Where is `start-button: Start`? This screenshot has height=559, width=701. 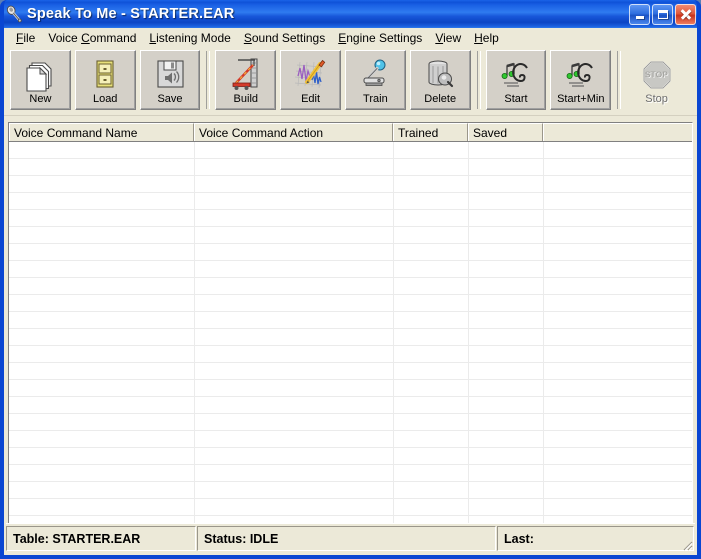 start-button: Start is located at coordinates (516, 80).